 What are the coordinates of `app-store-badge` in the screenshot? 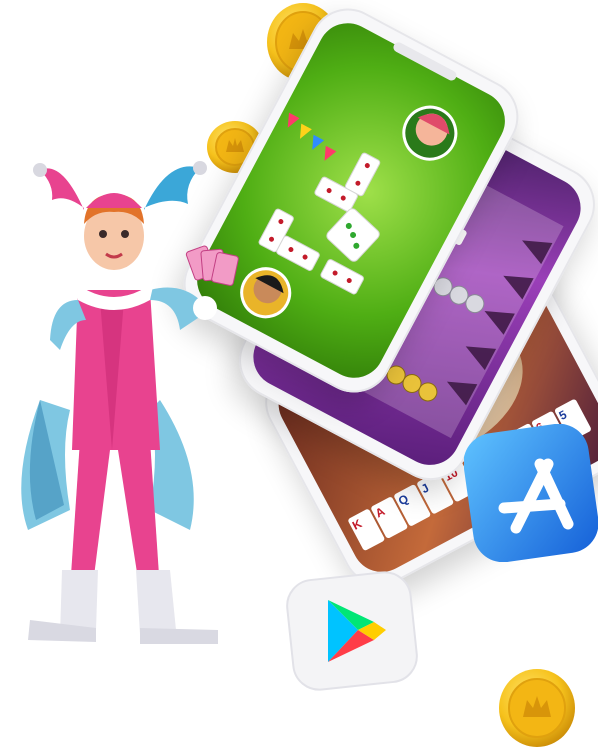 It's located at (531, 493).